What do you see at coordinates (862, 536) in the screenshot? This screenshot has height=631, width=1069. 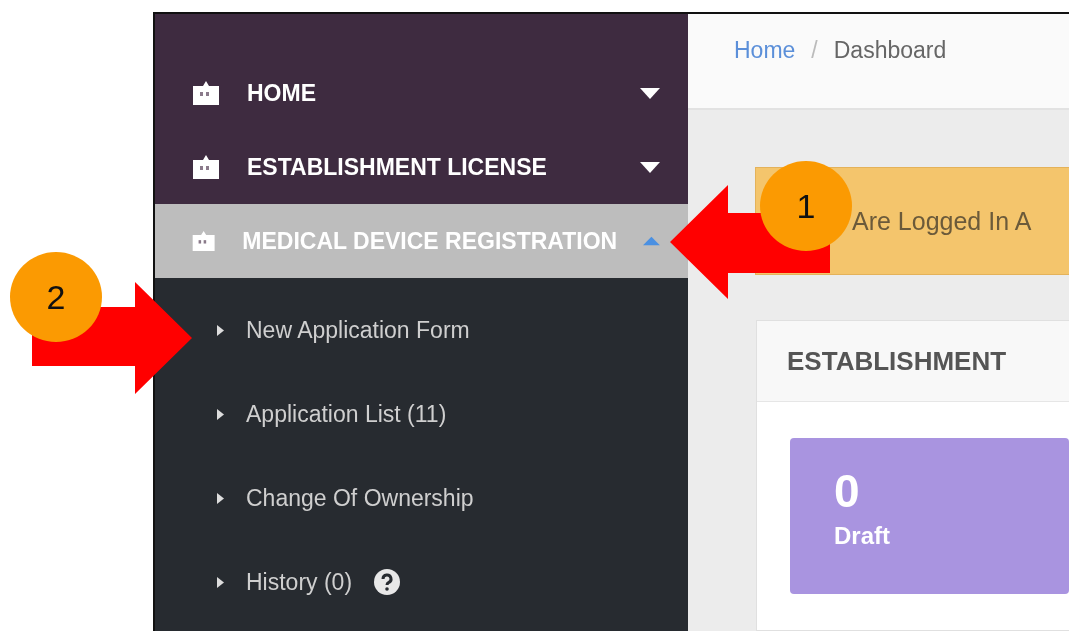 I see `stat-label: Draft` at bounding box center [862, 536].